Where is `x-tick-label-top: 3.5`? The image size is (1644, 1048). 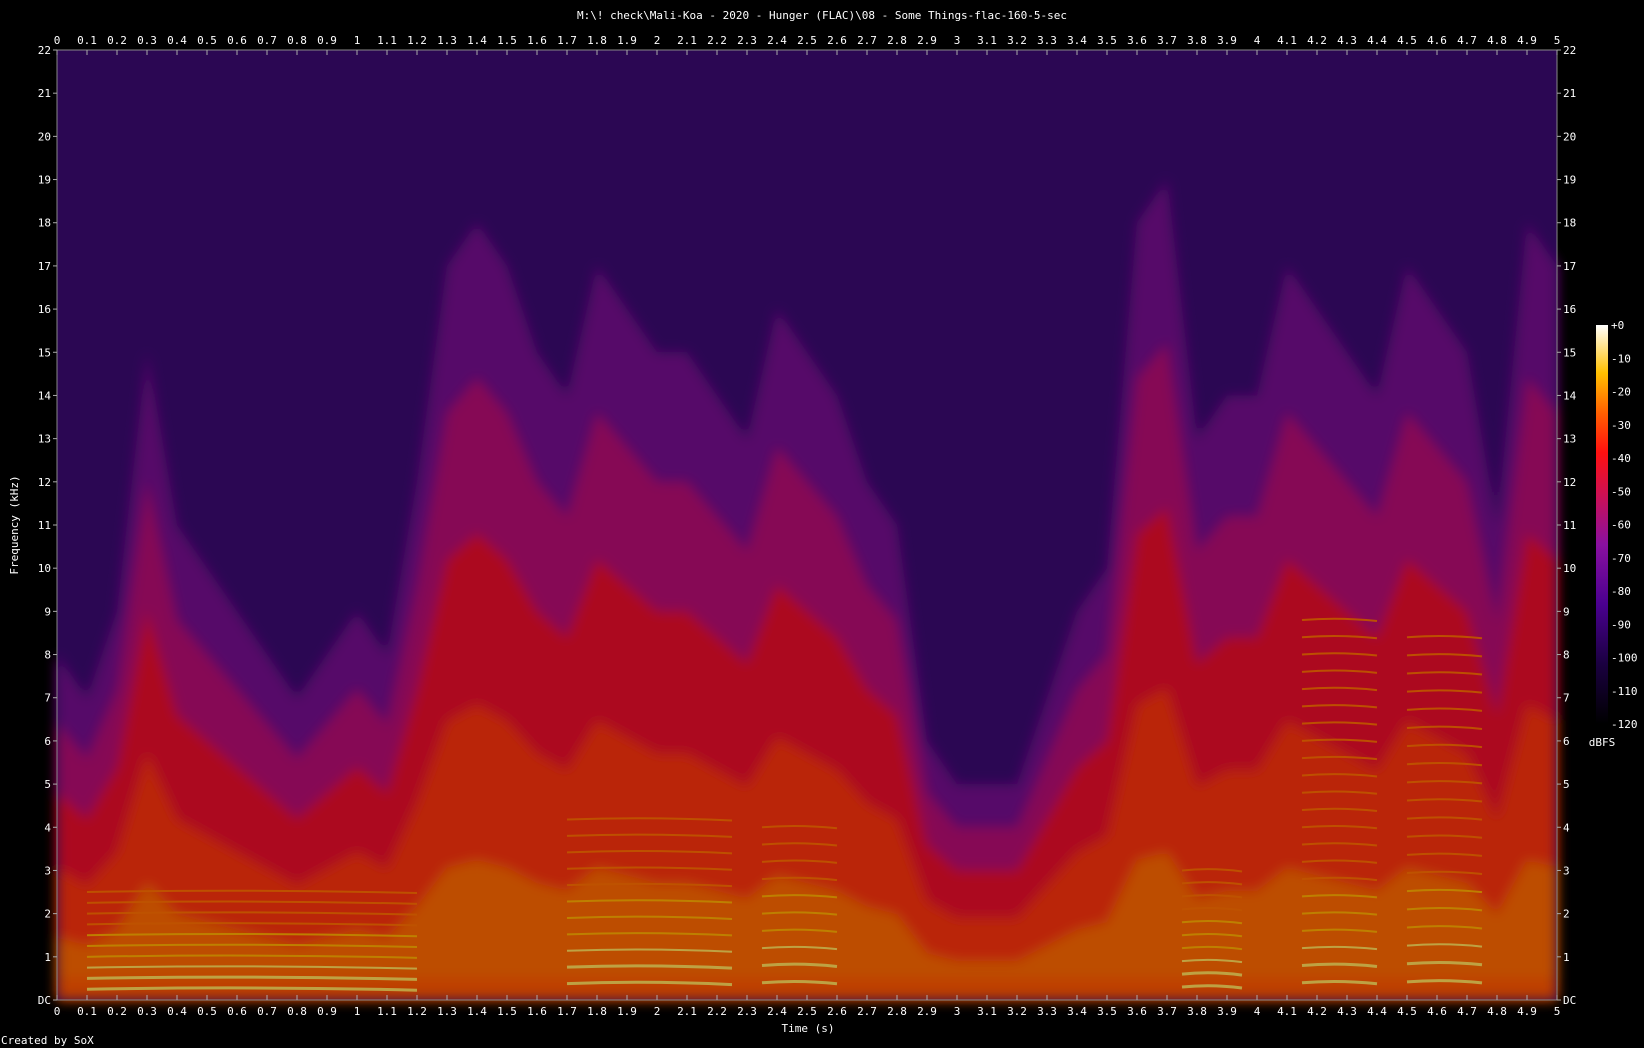
x-tick-label-top: 3.5 is located at coordinates (1107, 40).